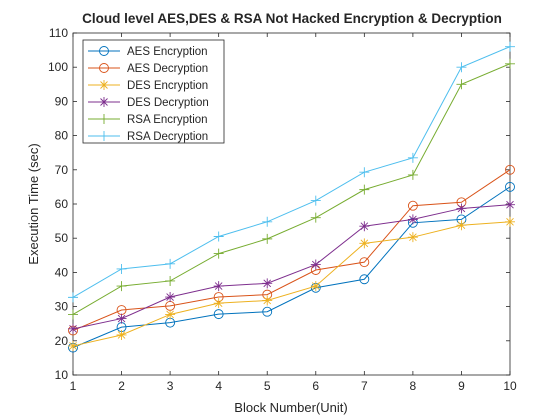 Image resolution: width=560 pixels, height=420 pixels. I want to click on legend-label: AES Encryption, so click(167, 52).